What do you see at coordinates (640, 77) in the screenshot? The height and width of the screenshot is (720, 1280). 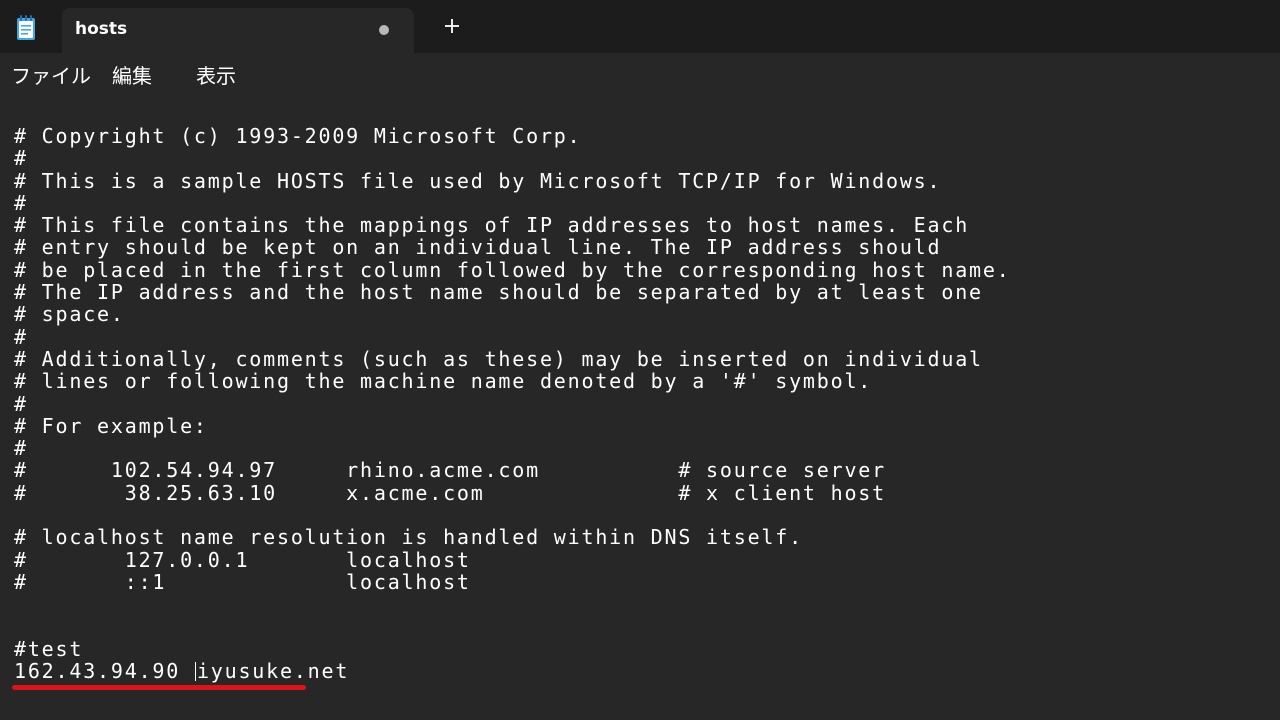 I see `menu-bar: ファイル 編集 表示` at bounding box center [640, 77].